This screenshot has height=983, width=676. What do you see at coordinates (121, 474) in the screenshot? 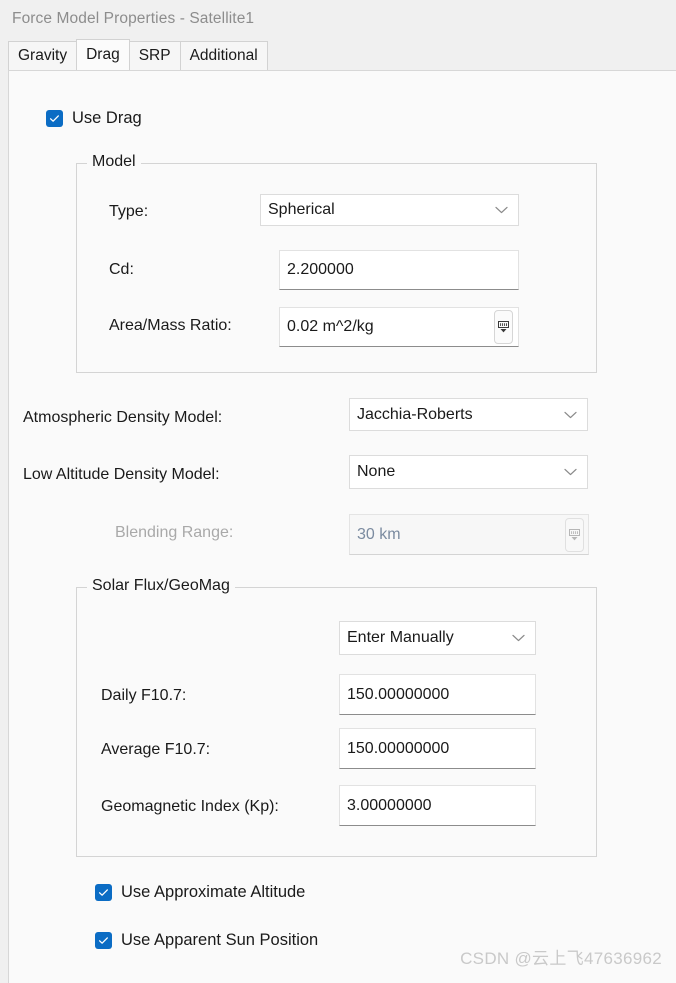
I see `low-altitude-density-model-label: Low Altitude Density Model:` at bounding box center [121, 474].